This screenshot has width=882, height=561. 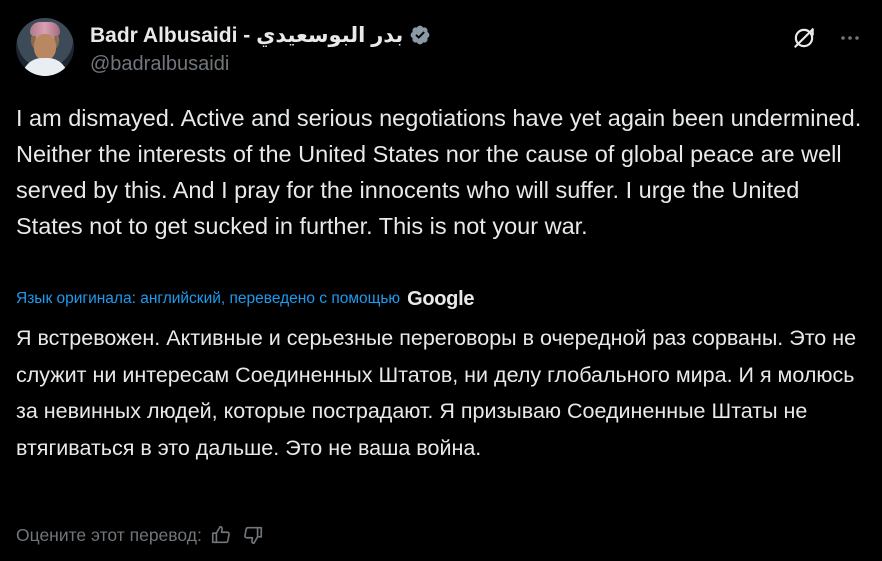 I want to click on author-handle: @badralbusaidi, so click(x=159, y=64).